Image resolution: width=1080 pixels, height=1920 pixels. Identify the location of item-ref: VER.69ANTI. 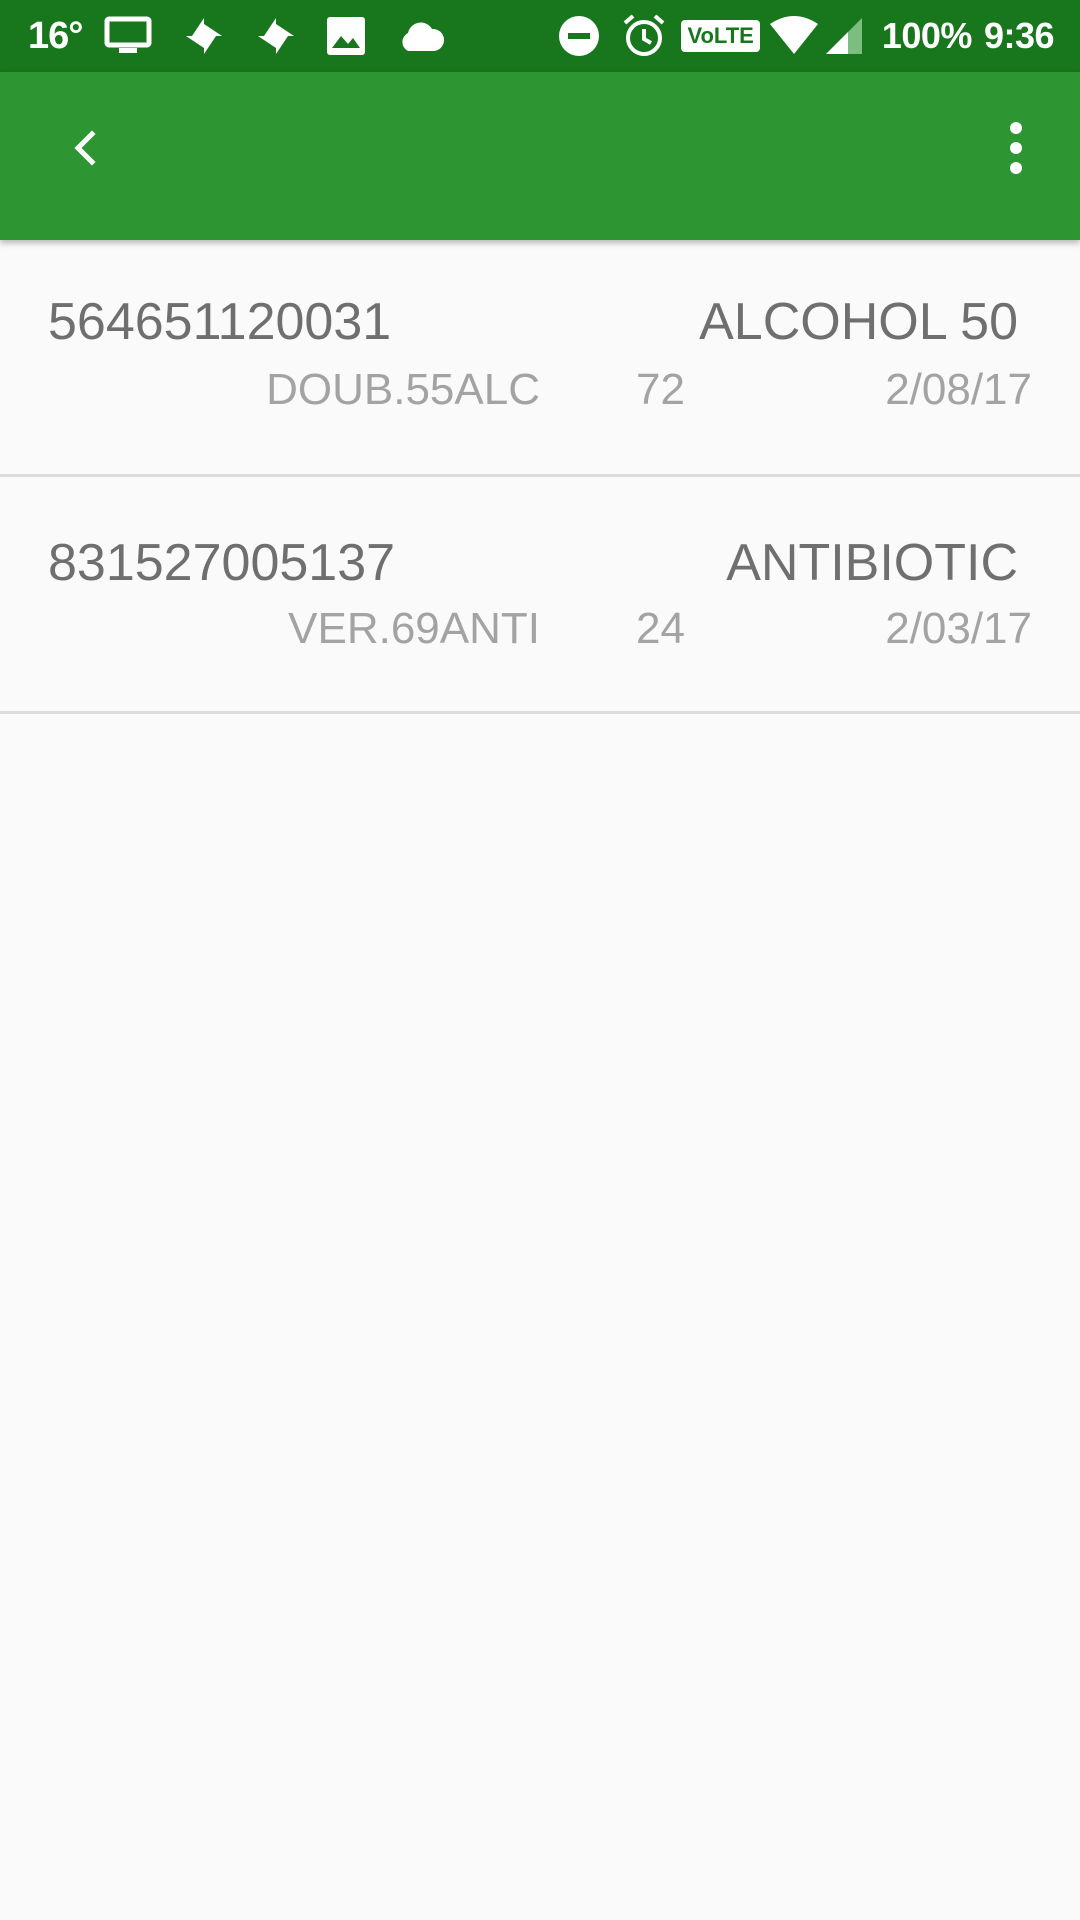
(414, 628).